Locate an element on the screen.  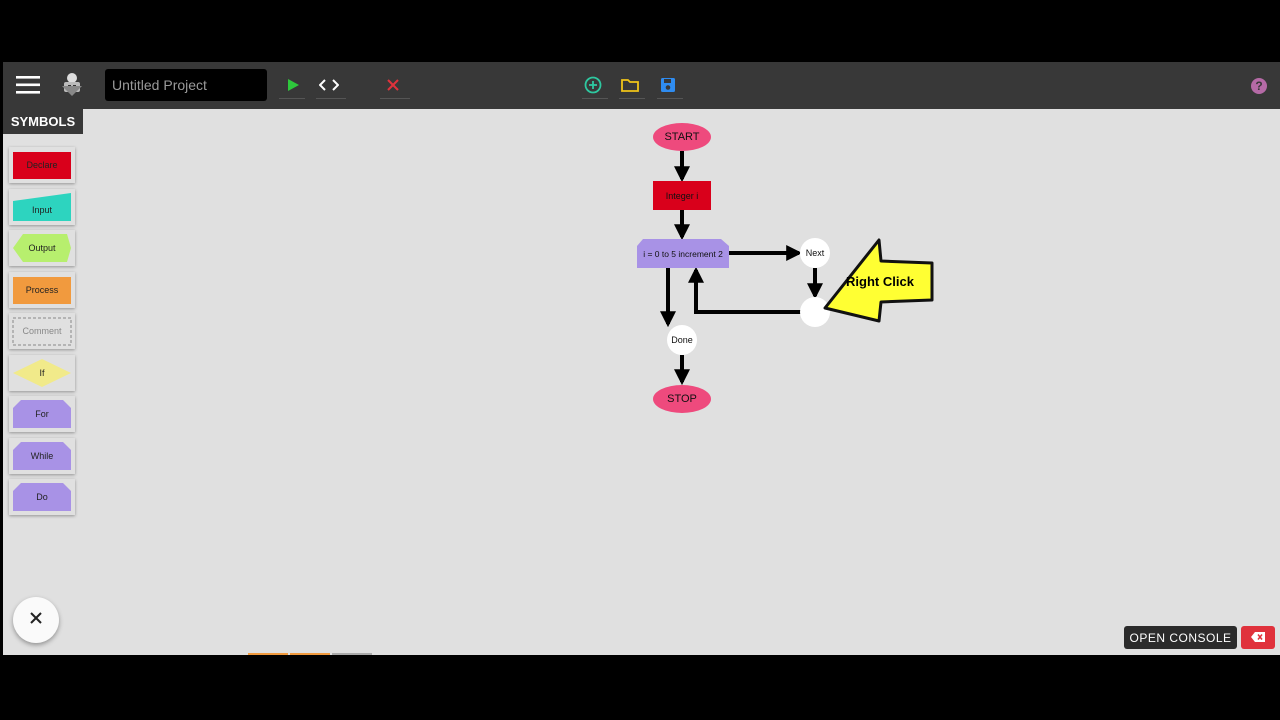
symbol-declare: Declare is located at coordinates (42, 165).